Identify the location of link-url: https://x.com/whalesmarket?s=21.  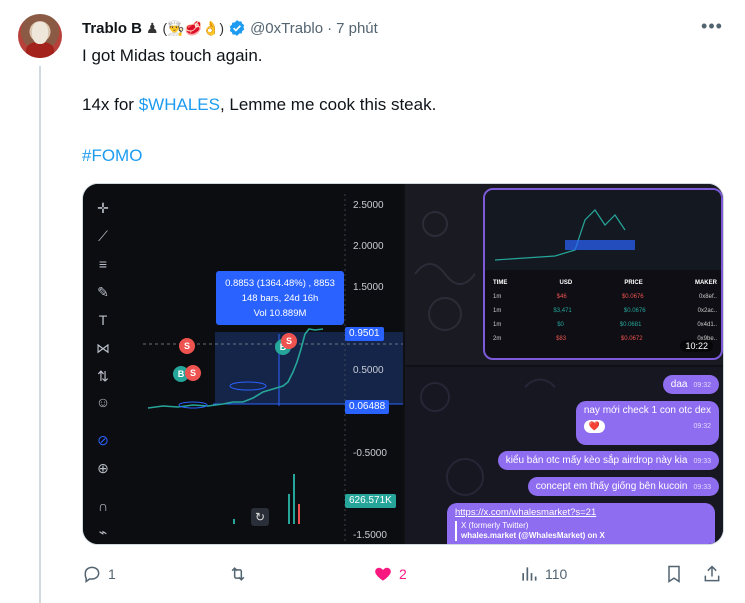
(581, 512).